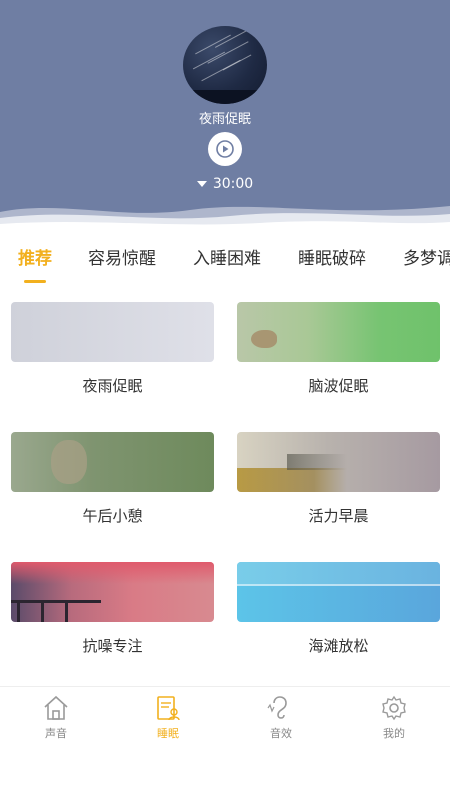 This screenshot has width=450, height=800. I want to click on card-brainwave-sleep, so click(338, 332).